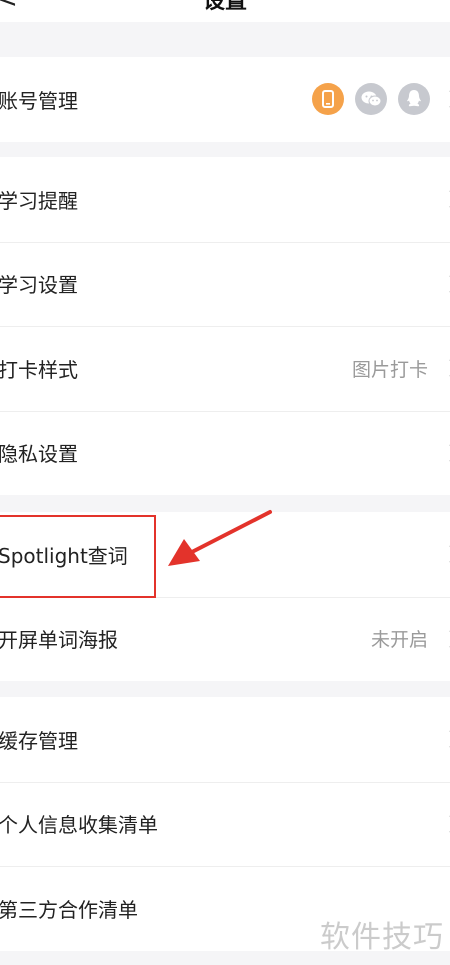  What do you see at coordinates (79, 825) in the screenshot?
I see `row-label: 个人信息收集清单` at bounding box center [79, 825].